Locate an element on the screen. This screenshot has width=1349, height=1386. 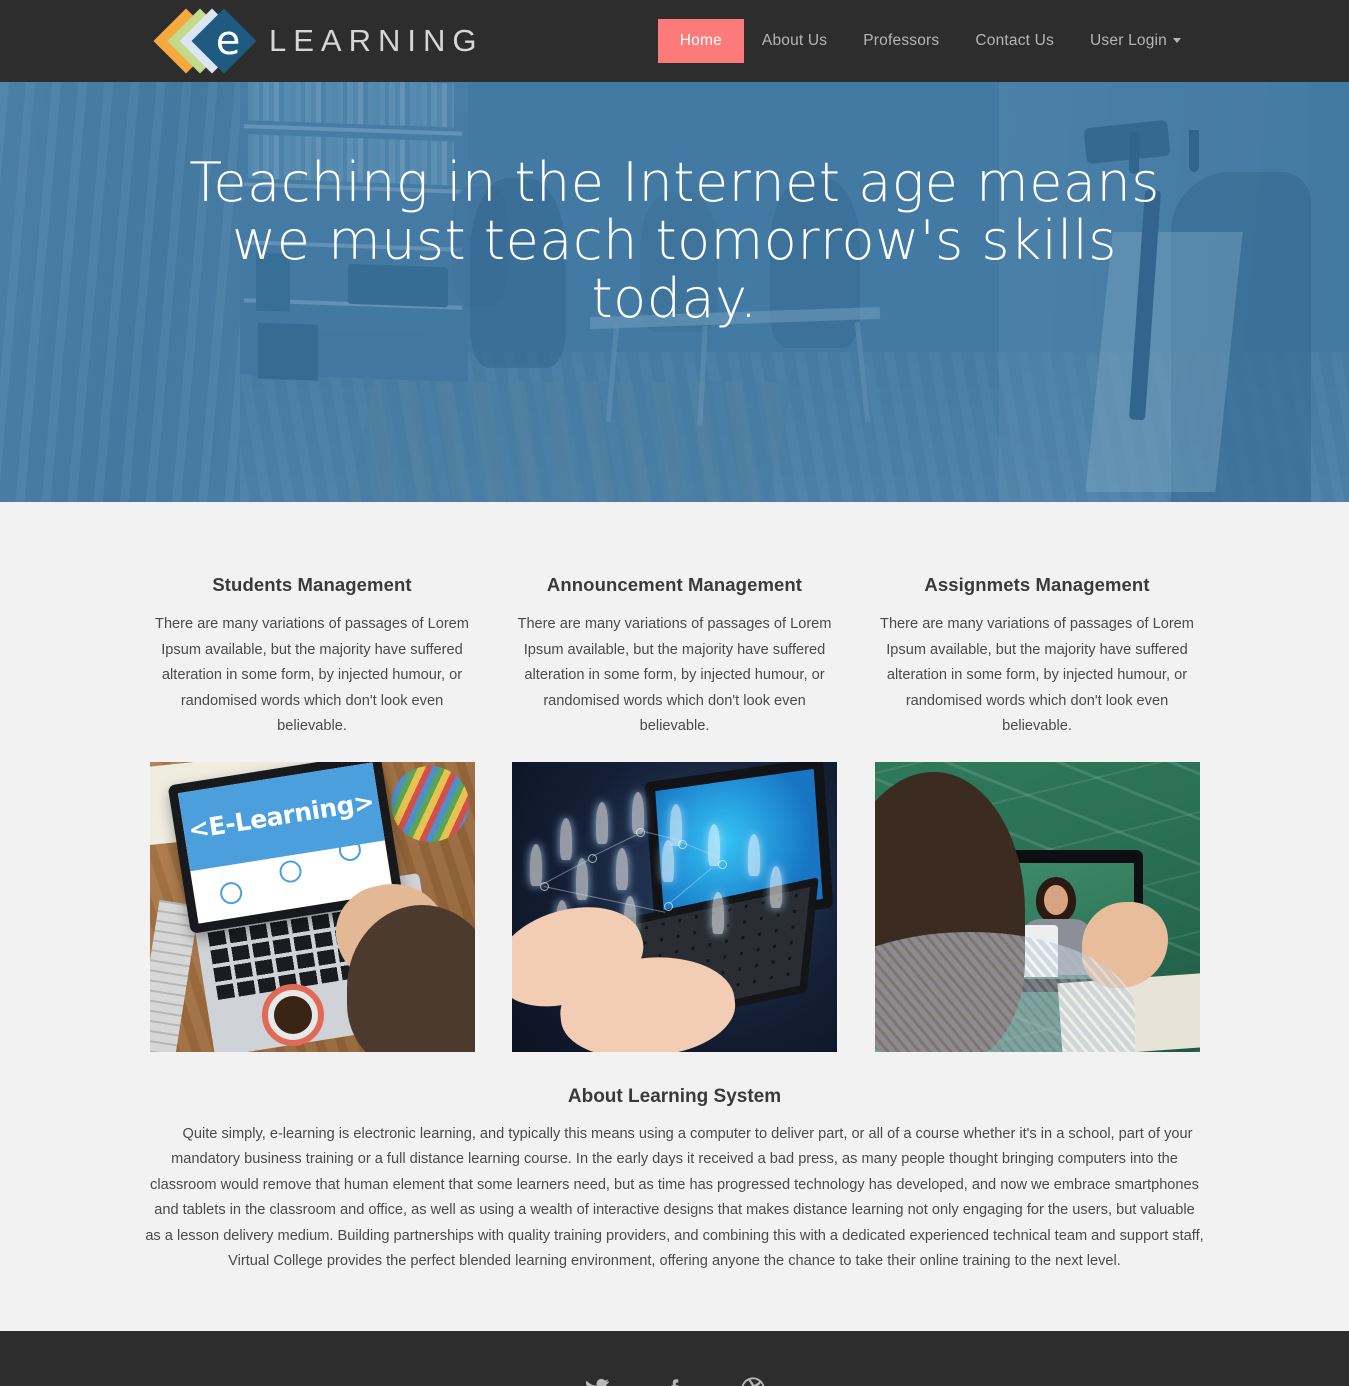
brand-logo: e LEARNING is located at coordinates (318, 41).